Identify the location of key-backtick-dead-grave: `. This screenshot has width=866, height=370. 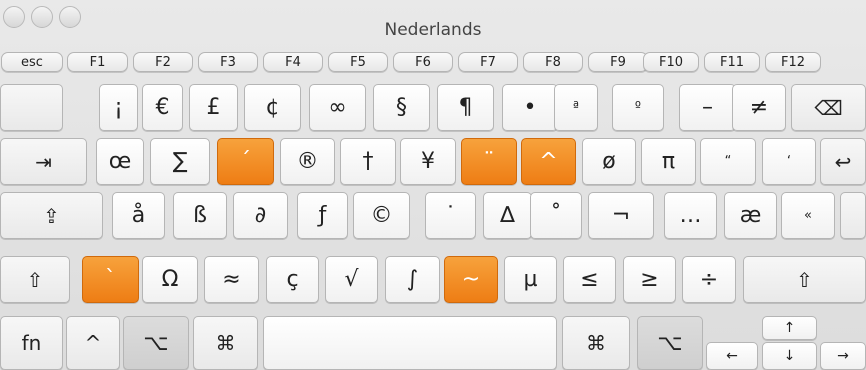
(110, 279).